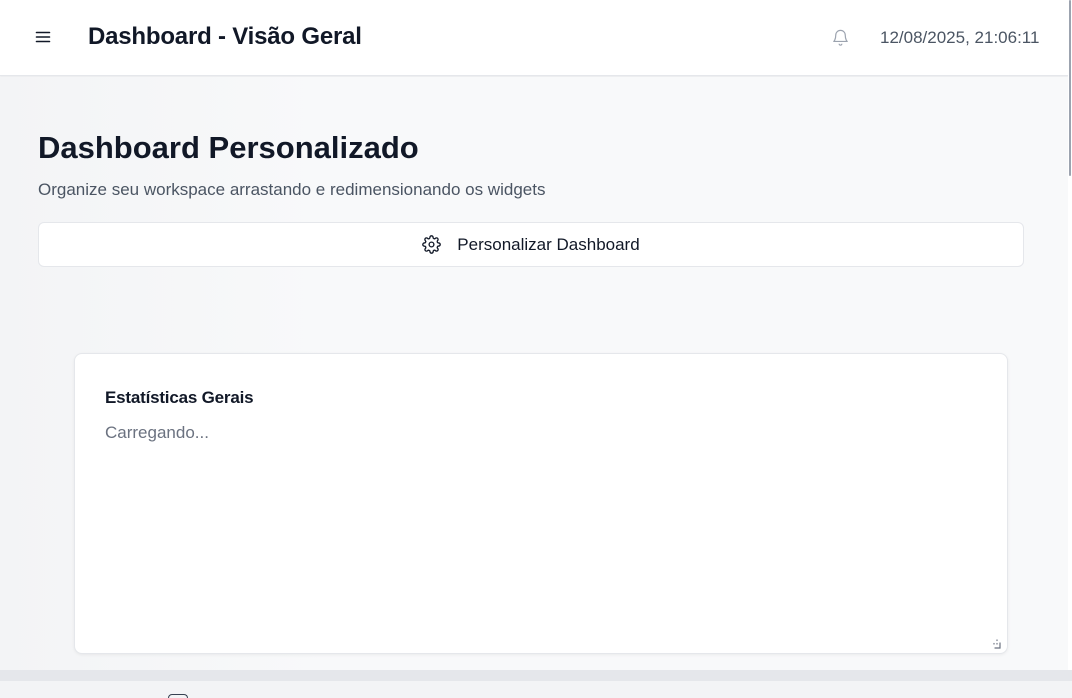  I want to click on widget-resize-handle, so click(998, 644).